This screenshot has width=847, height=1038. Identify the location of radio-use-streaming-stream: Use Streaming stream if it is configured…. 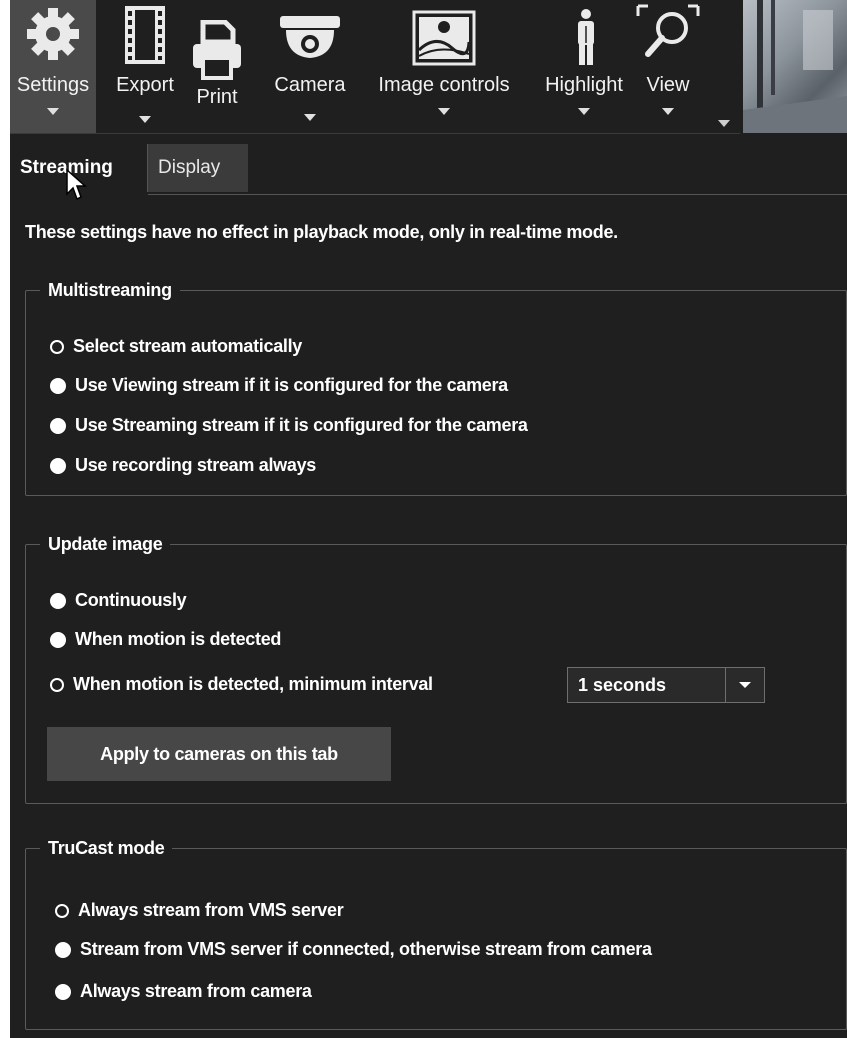
(289, 425).